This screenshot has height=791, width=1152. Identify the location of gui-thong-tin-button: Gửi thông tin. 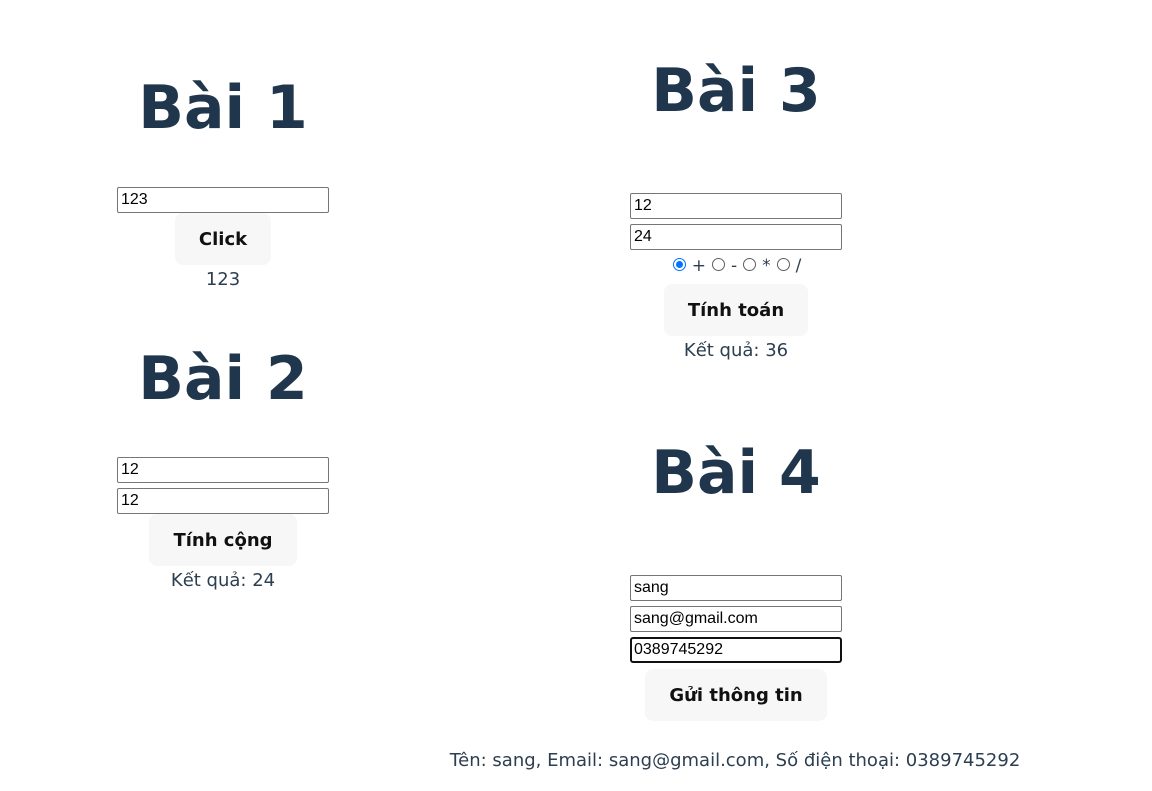
(736, 695).